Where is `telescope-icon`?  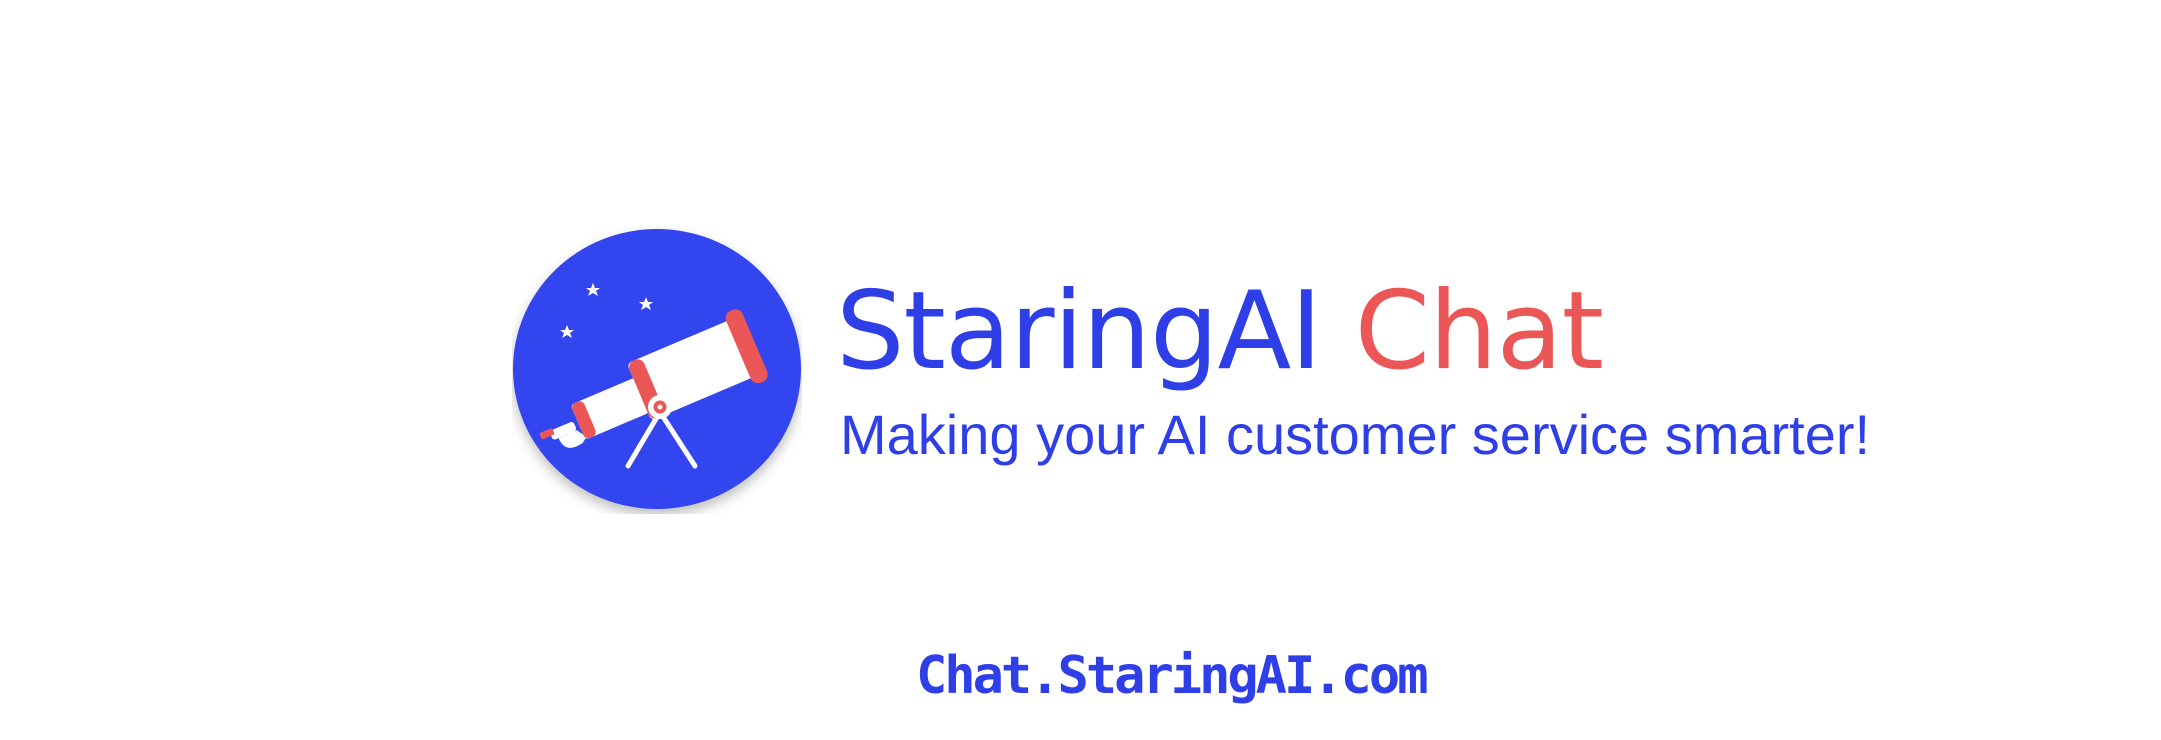 telescope-icon is located at coordinates (657, 369).